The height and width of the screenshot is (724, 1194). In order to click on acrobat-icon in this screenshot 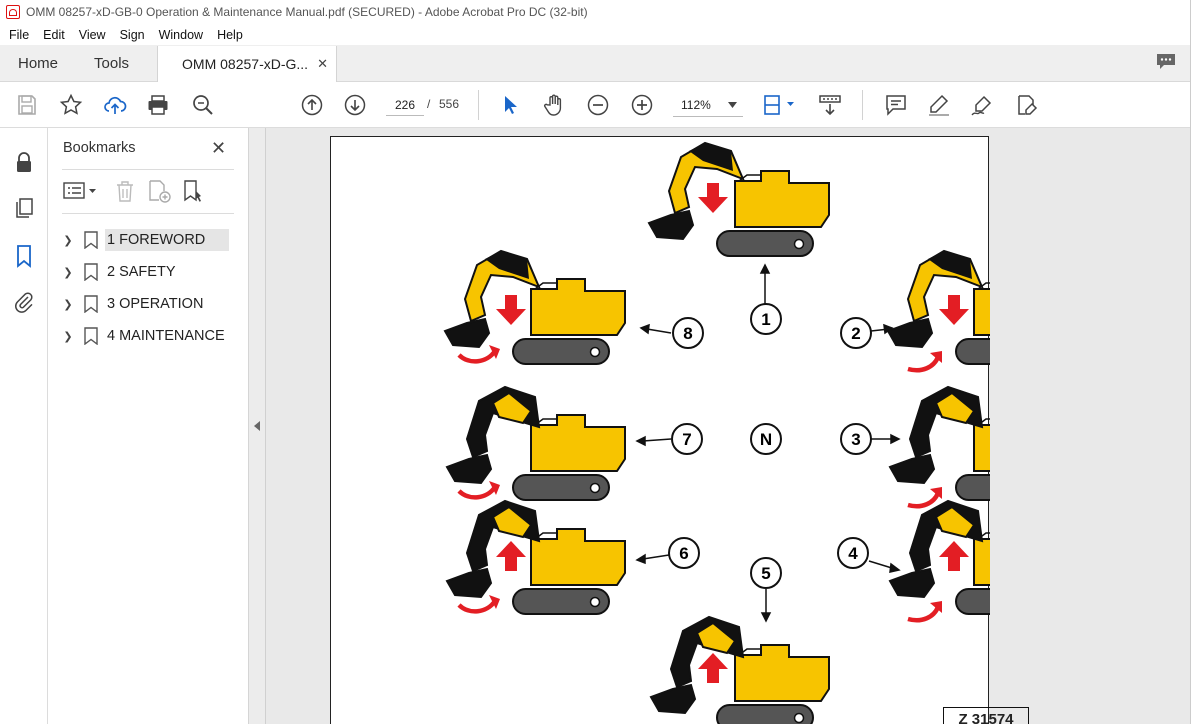, I will do `click(13, 12)`.